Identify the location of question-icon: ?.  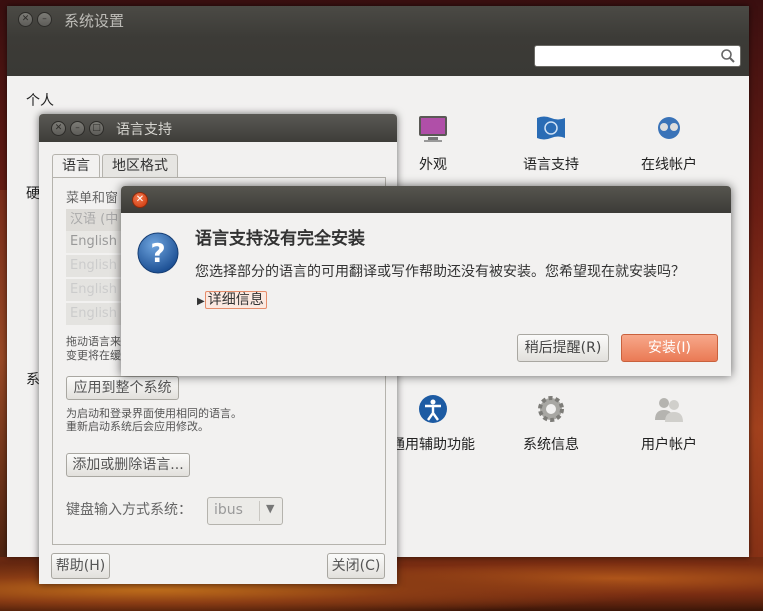
(158, 253).